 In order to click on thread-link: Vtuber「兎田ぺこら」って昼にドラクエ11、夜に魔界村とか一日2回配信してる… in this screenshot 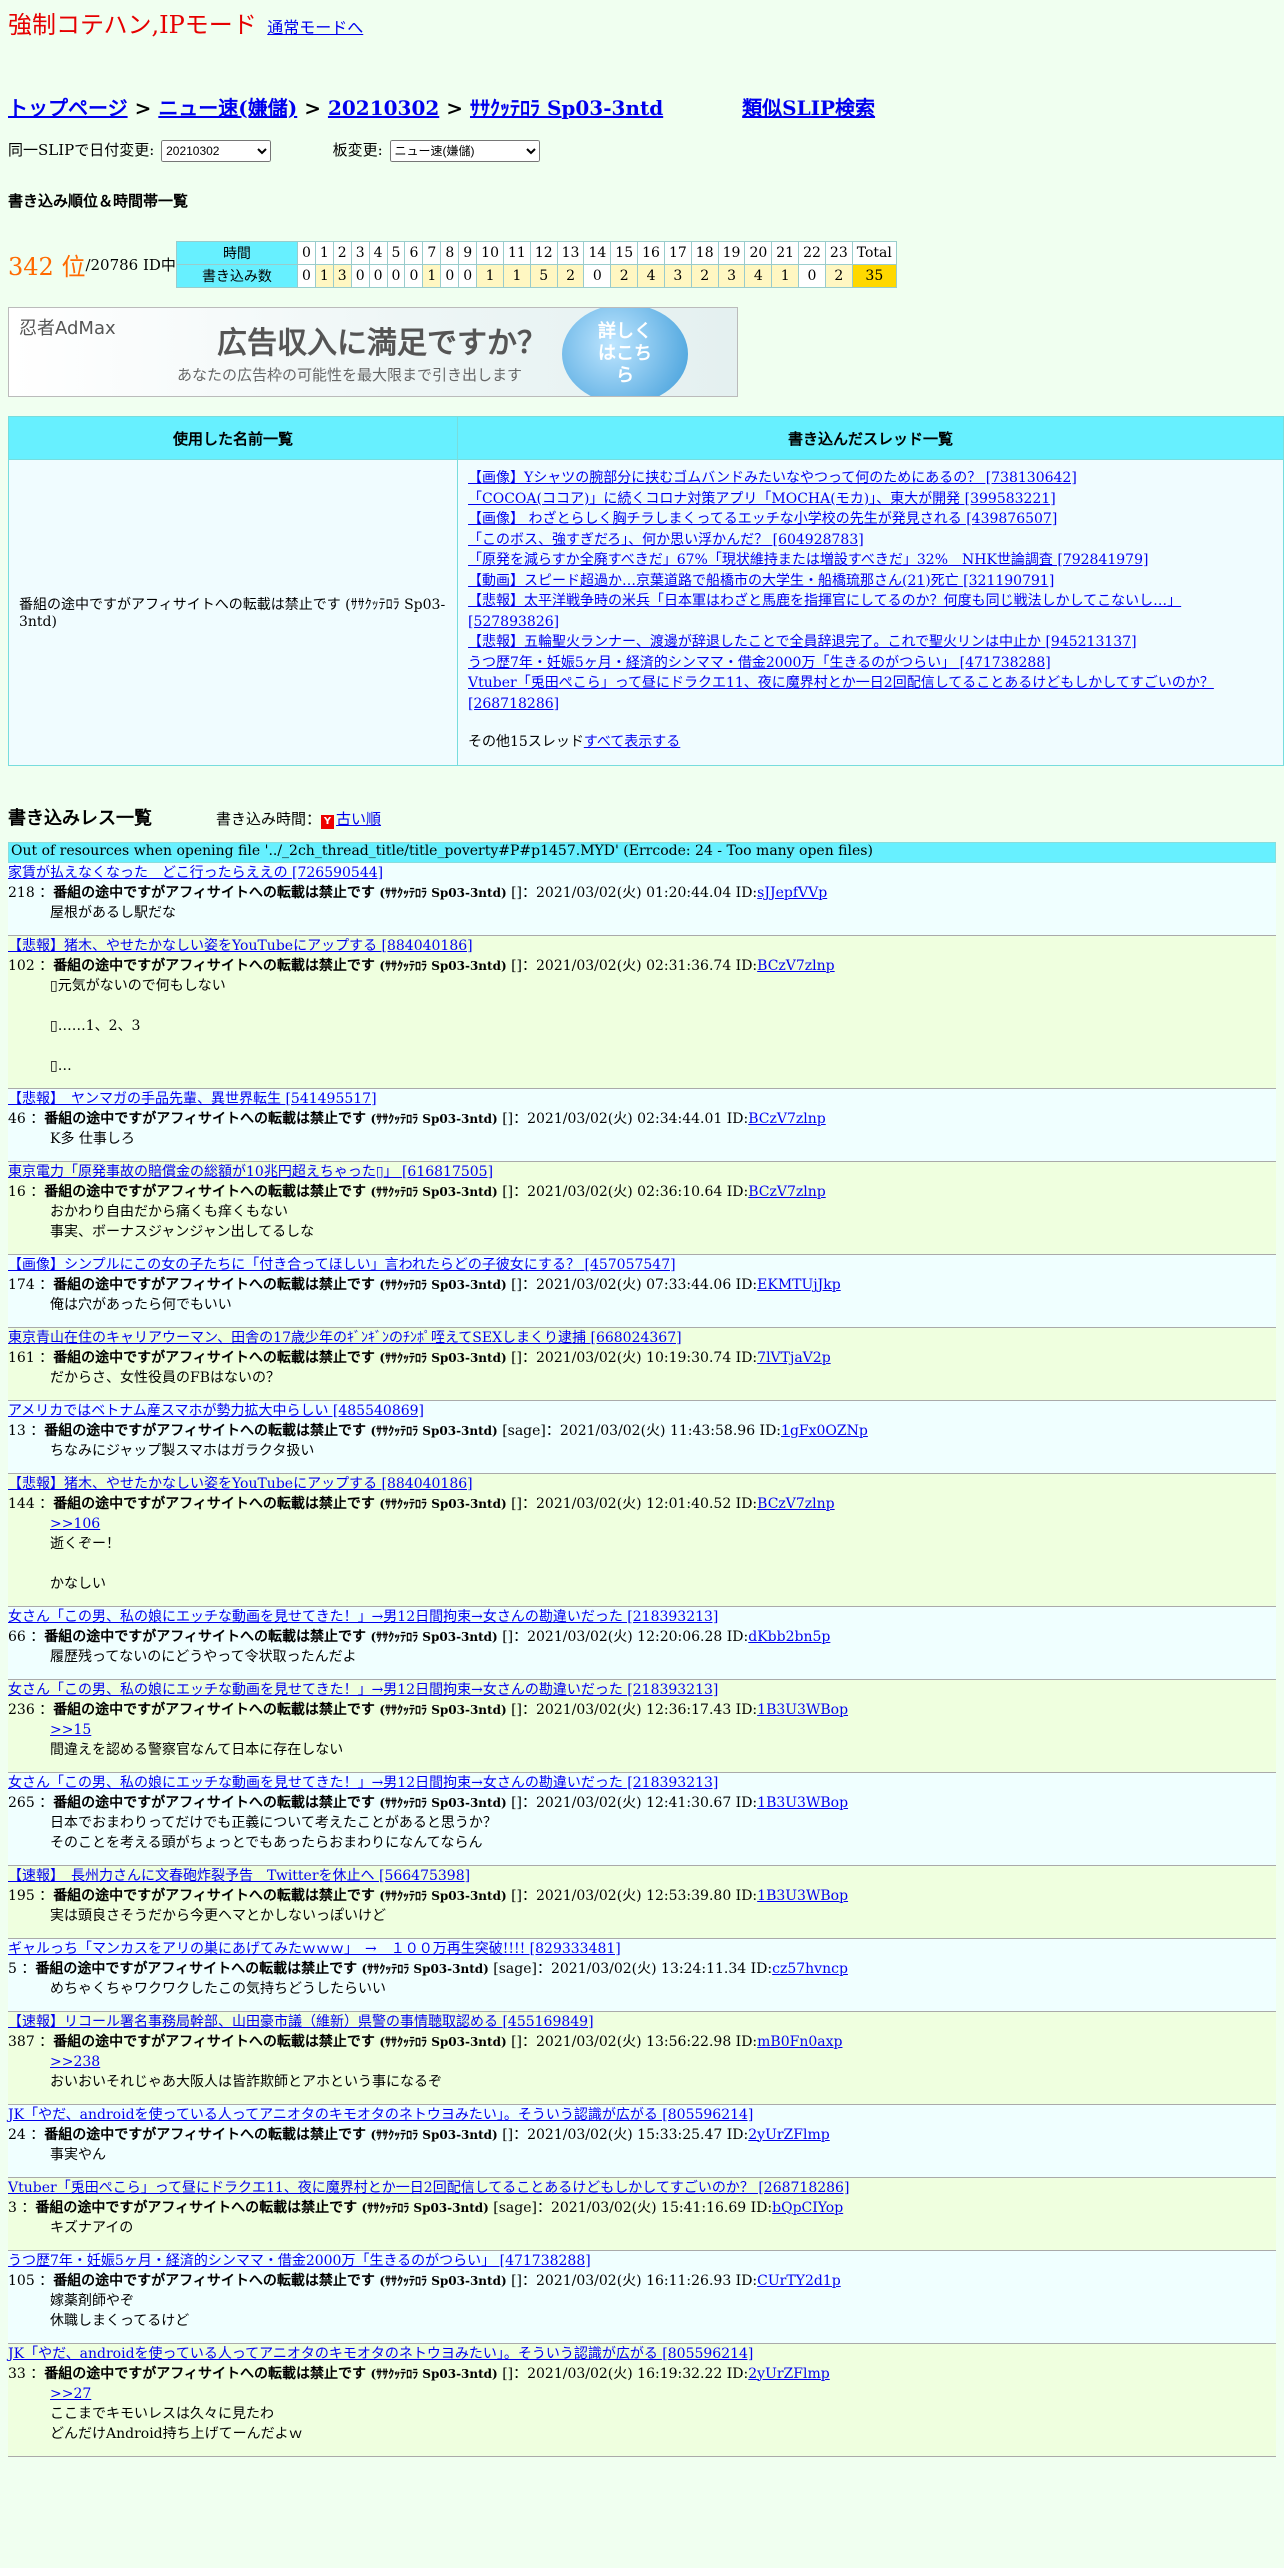, I will do `click(841, 693)`.